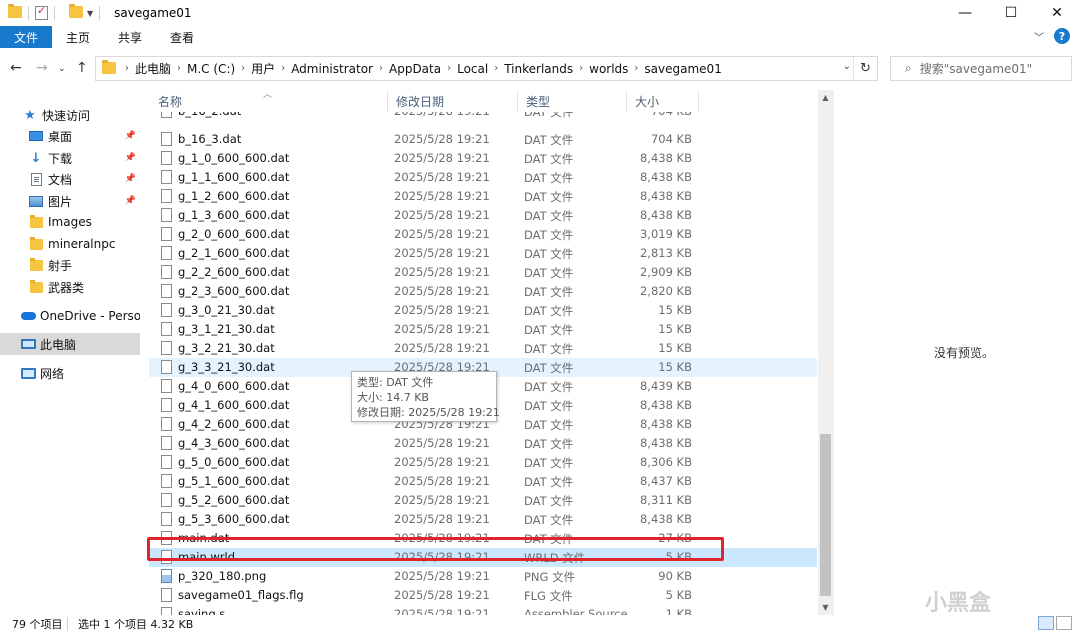 This screenshot has width=1080, height=633. Describe the element at coordinates (682, 69) in the screenshot. I see `breadcrumb-savegame01: savegame01` at that location.